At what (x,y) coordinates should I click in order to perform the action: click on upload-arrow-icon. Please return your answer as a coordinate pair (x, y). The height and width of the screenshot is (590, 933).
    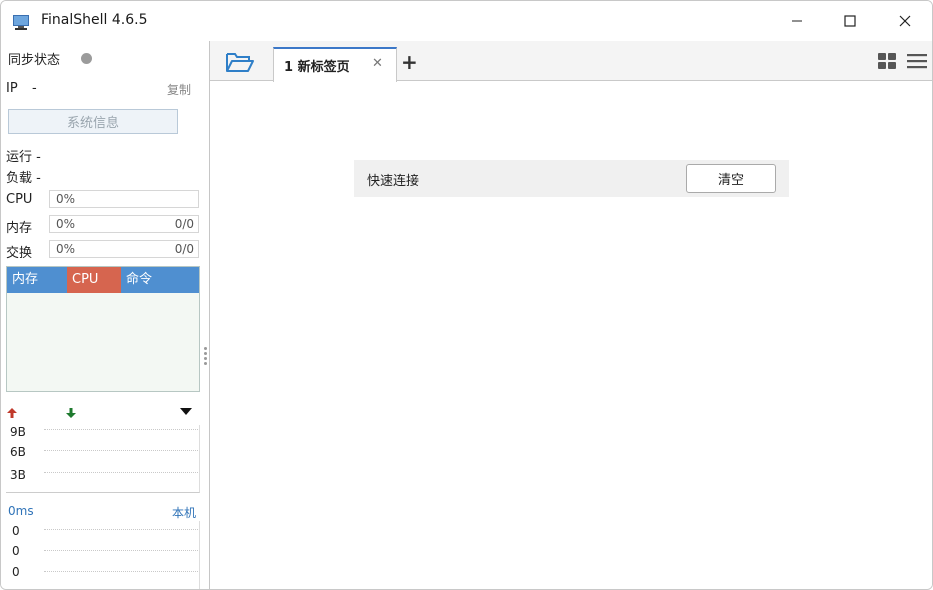
    Looking at the image, I should click on (12, 413).